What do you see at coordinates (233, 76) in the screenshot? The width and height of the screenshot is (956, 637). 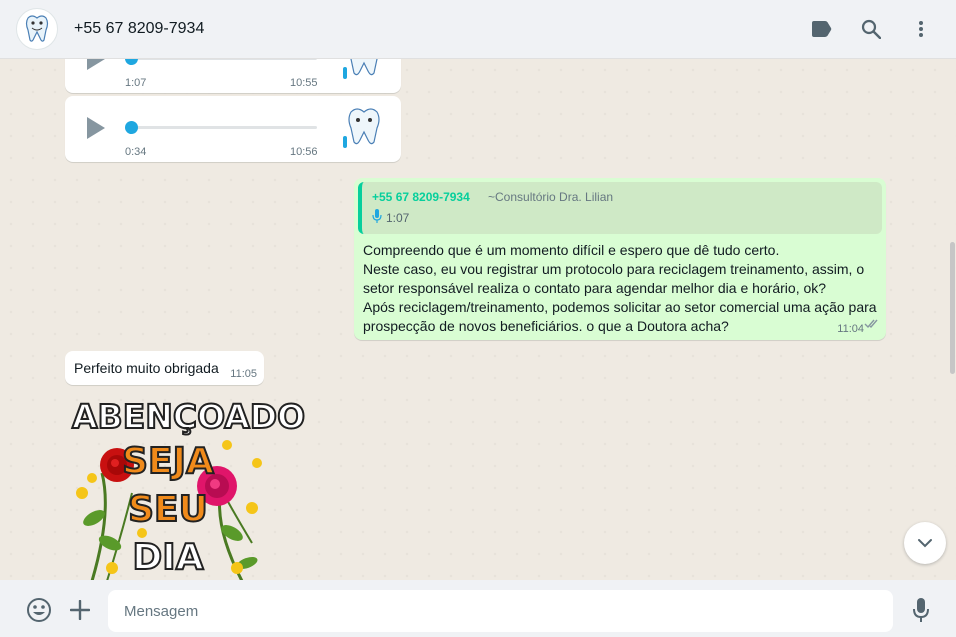 I see `audio-message: 1:07 10:55` at bounding box center [233, 76].